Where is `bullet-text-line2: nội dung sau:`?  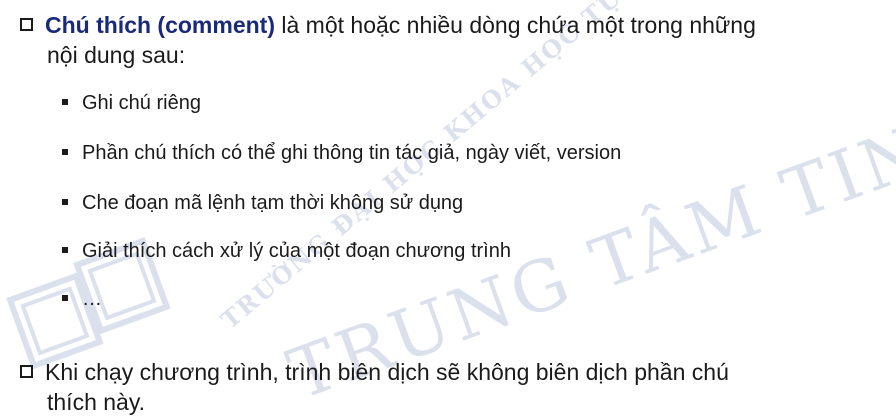
bullet-text-line2: nội dung sau: is located at coordinates (116, 55).